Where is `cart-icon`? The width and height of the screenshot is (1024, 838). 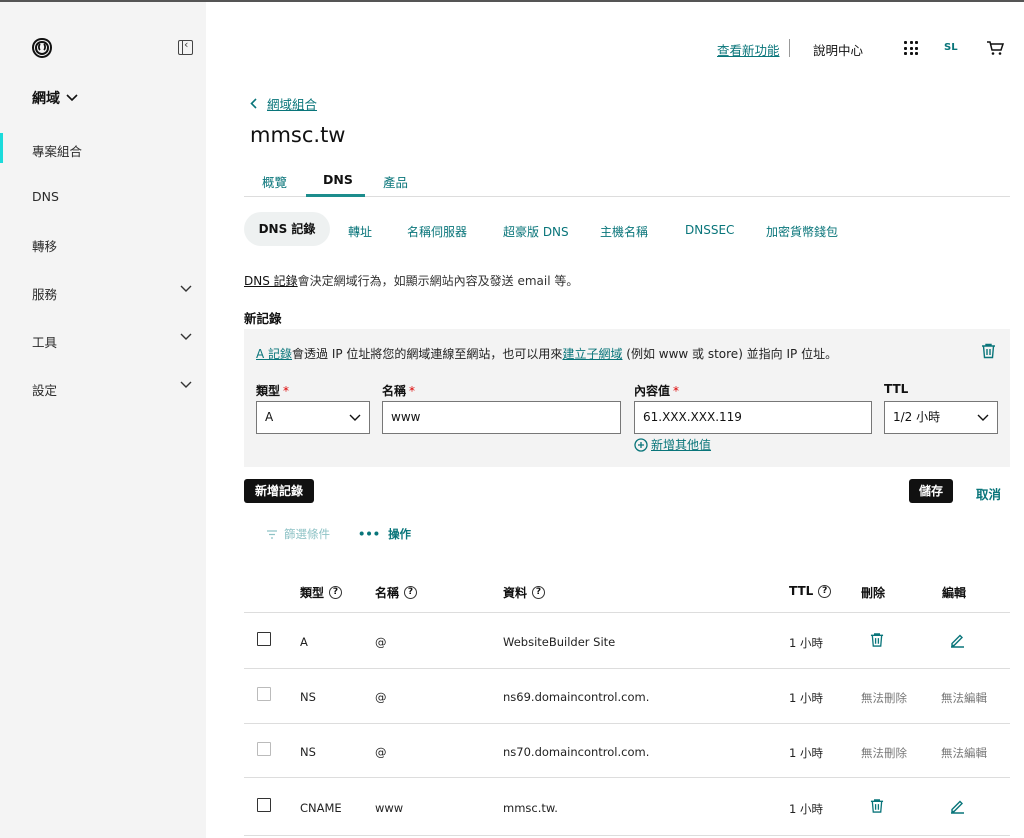
cart-icon is located at coordinates (995, 49).